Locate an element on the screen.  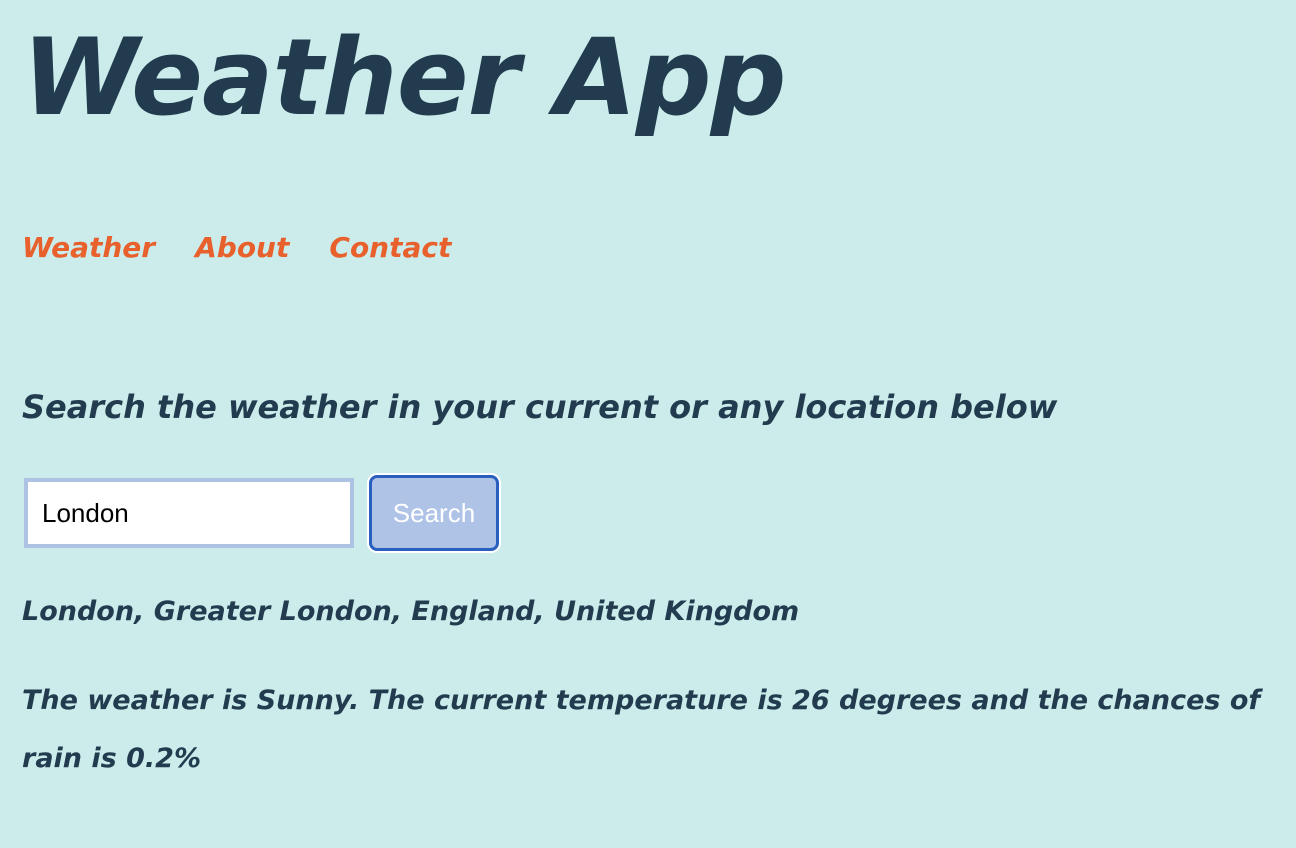
app-title: Weather App is located at coordinates (404, 77).